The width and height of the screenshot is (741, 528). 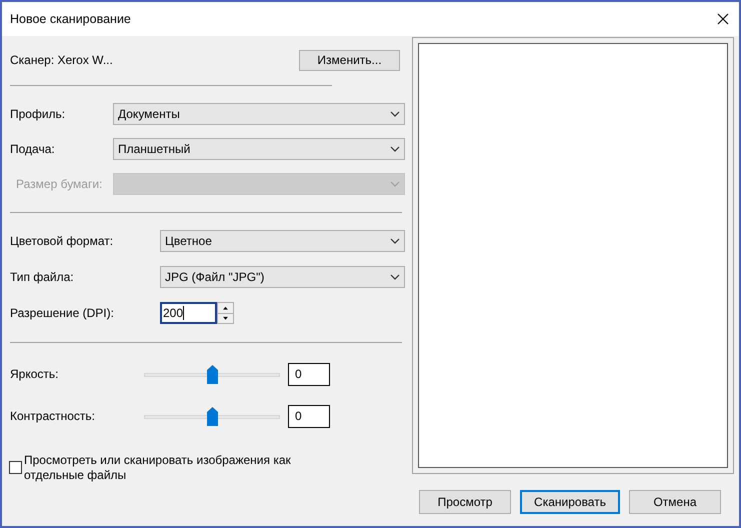 What do you see at coordinates (35, 374) in the screenshot?
I see `field-label: Яркость:` at bounding box center [35, 374].